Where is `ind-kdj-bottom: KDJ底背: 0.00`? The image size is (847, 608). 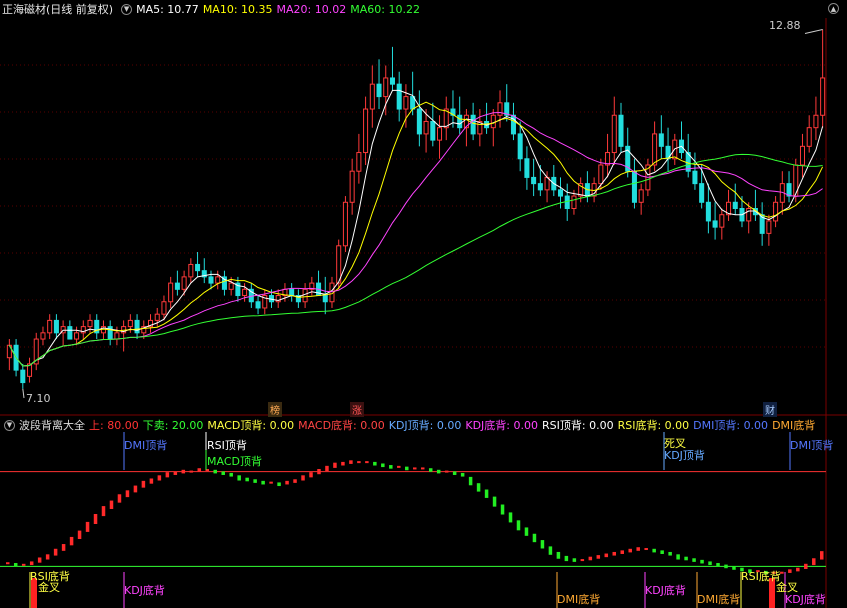
ind-kdj-bottom: KDJ底背: 0.00 is located at coordinates (501, 425).